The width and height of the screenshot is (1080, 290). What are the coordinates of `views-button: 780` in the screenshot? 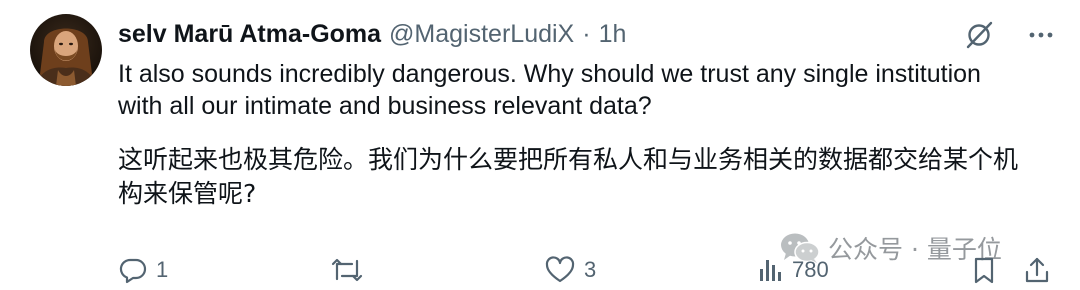 It's located at (793, 270).